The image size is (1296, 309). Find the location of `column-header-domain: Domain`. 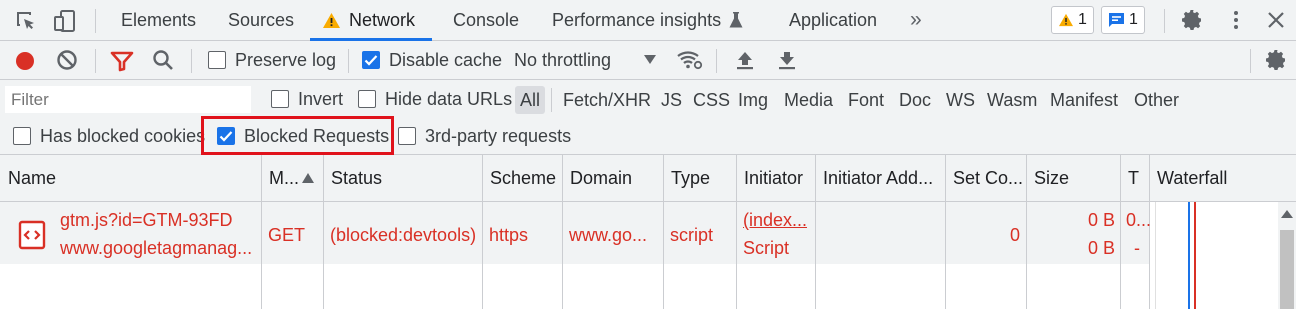

column-header-domain: Domain is located at coordinates (612, 178).